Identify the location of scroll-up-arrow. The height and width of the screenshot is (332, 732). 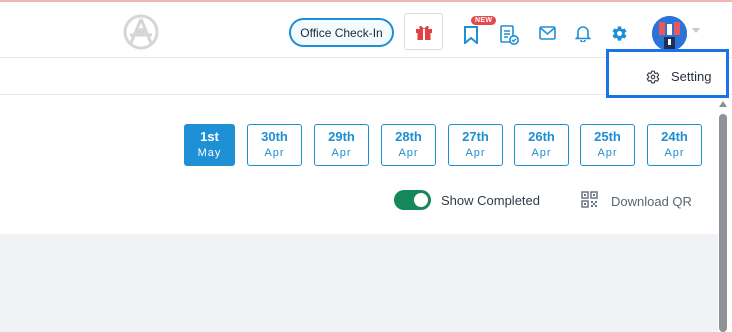
(723, 104).